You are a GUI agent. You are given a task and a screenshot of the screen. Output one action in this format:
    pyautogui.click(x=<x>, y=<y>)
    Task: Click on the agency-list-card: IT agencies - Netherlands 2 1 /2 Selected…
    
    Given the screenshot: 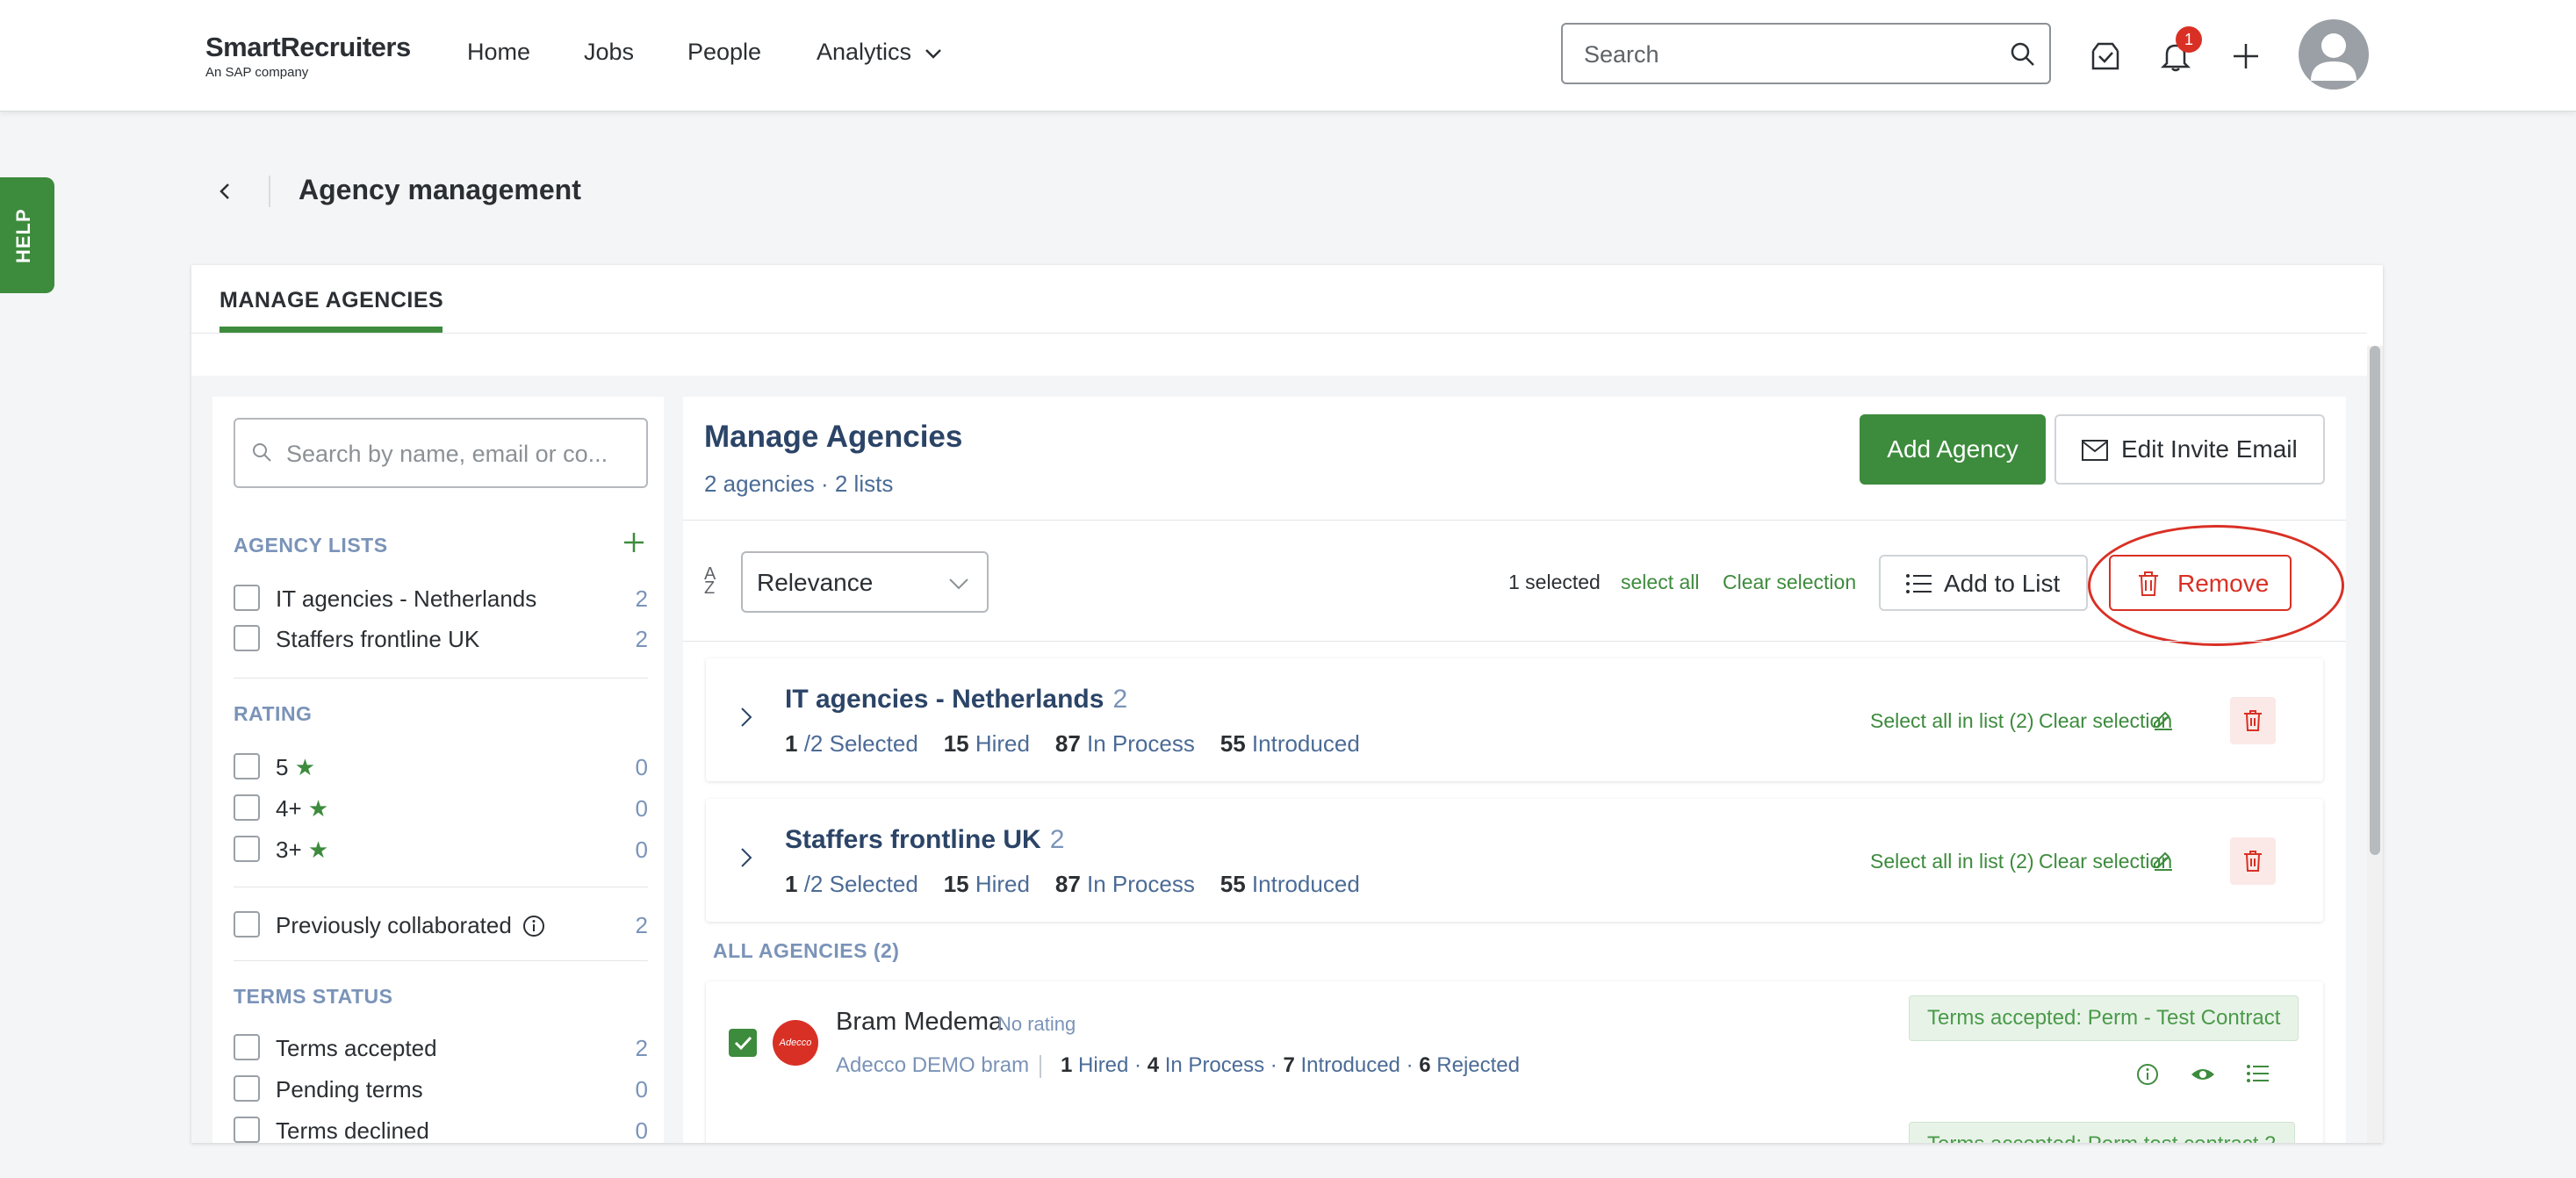 What is the action you would take?
    pyautogui.click(x=1514, y=719)
    